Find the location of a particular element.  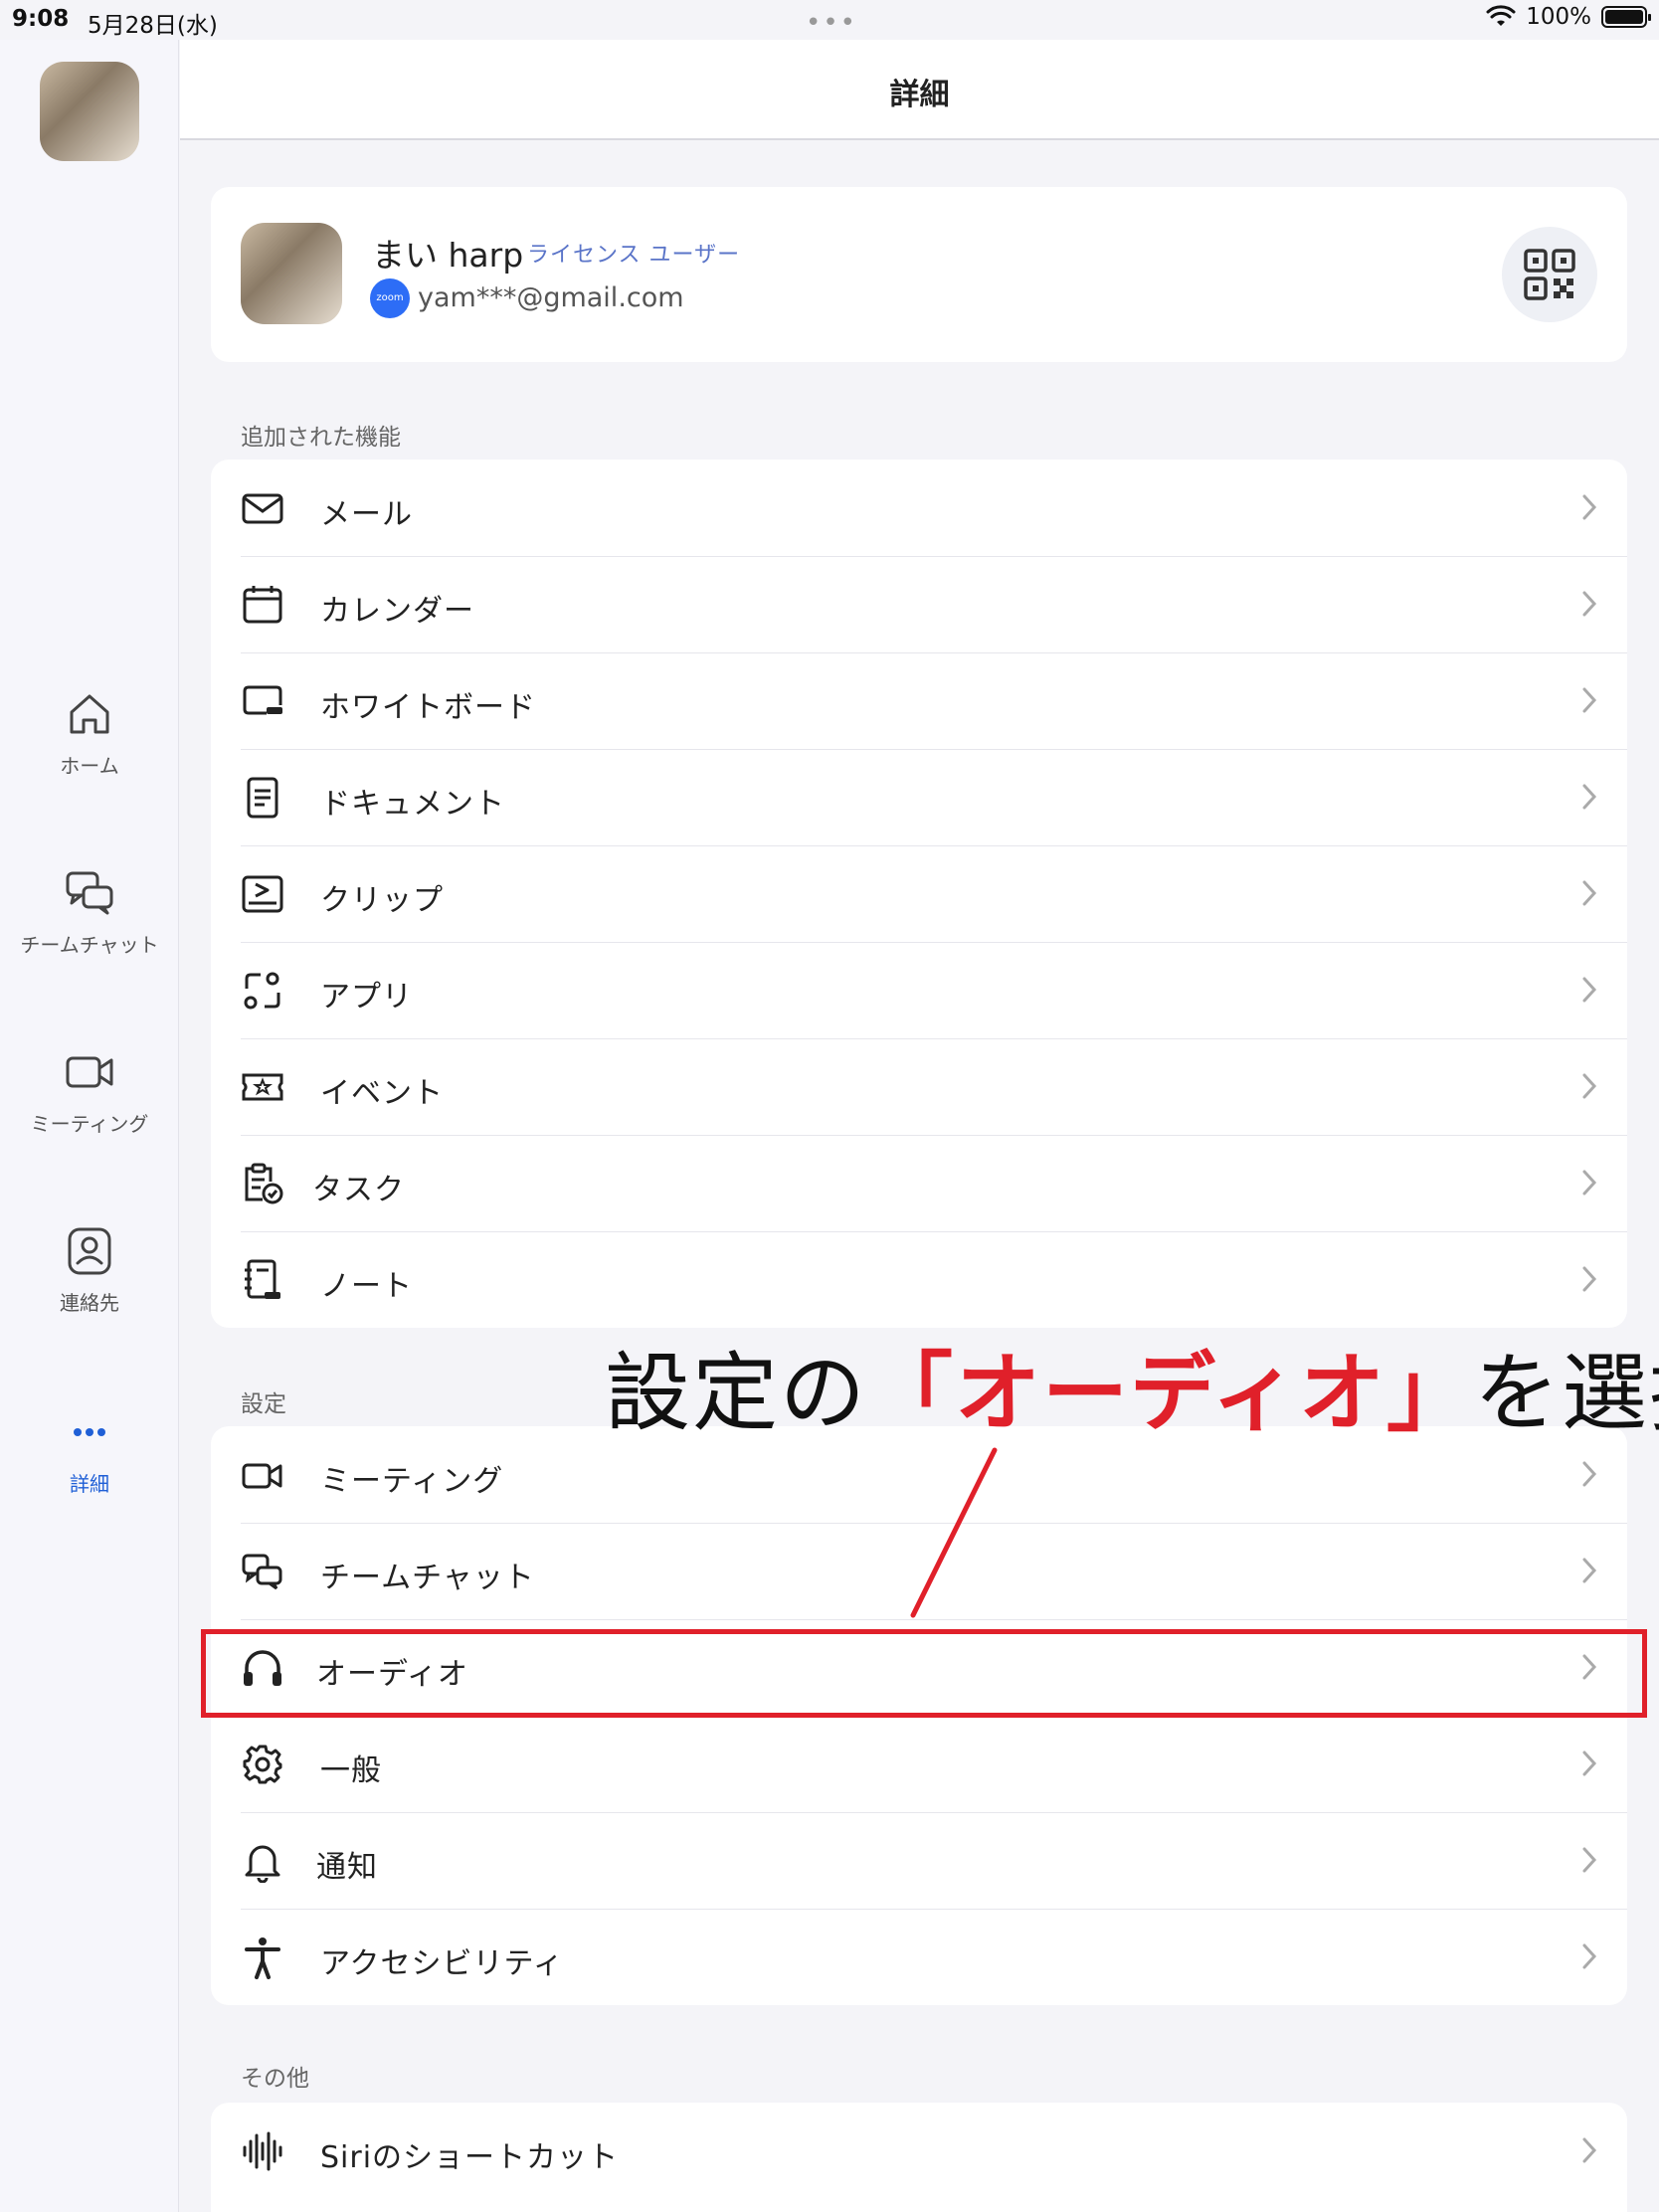

row-label: Siriのショートカット is located at coordinates (470, 2157).